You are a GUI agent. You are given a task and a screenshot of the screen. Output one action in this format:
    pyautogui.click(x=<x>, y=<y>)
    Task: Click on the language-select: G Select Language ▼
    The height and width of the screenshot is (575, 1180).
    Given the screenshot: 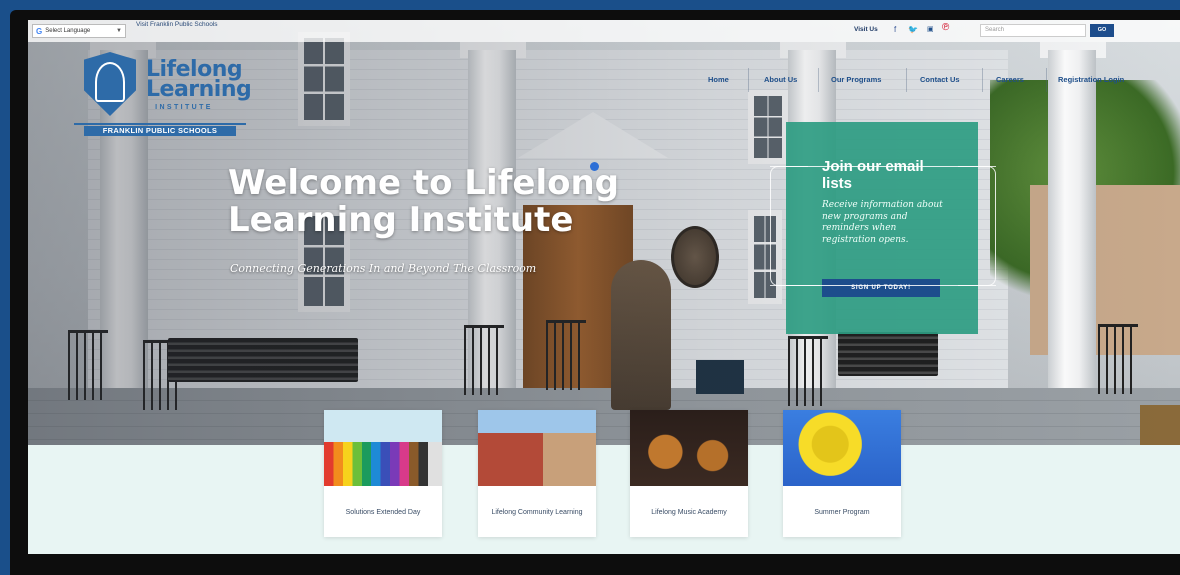 What is the action you would take?
    pyautogui.click(x=79, y=31)
    